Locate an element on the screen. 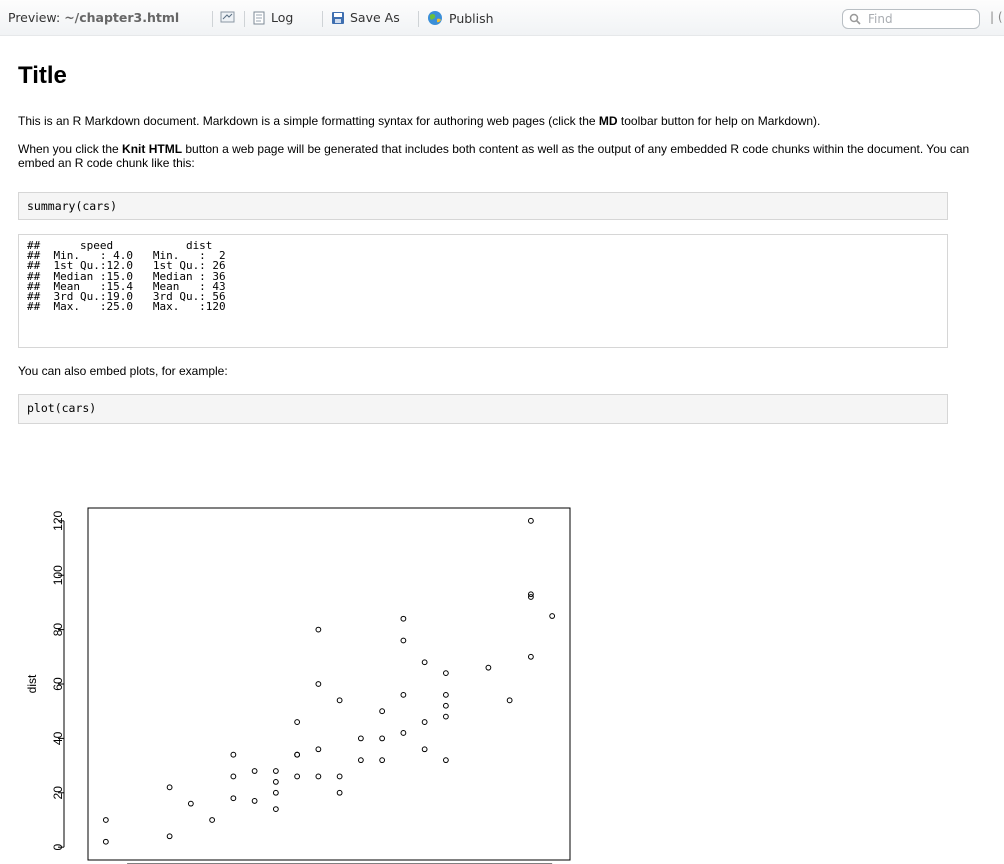 This screenshot has height=864, width=1004. y-tick-label: 120 is located at coordinates (58, 521).